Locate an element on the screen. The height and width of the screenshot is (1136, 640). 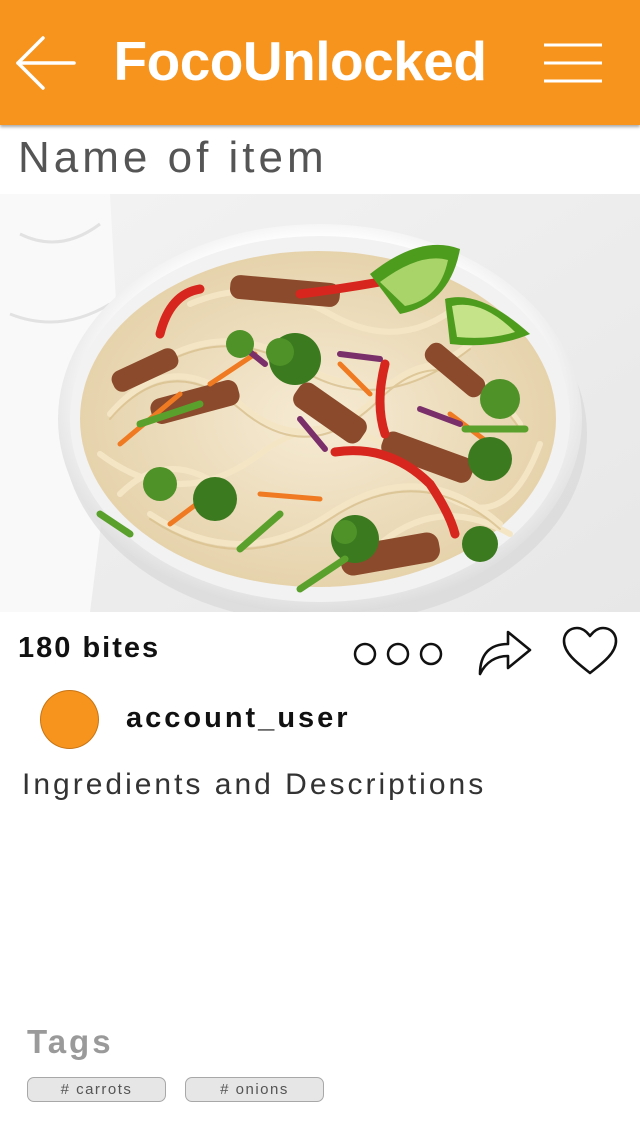
app-header: FocoUnlocked is located at coordinates (320, 62).